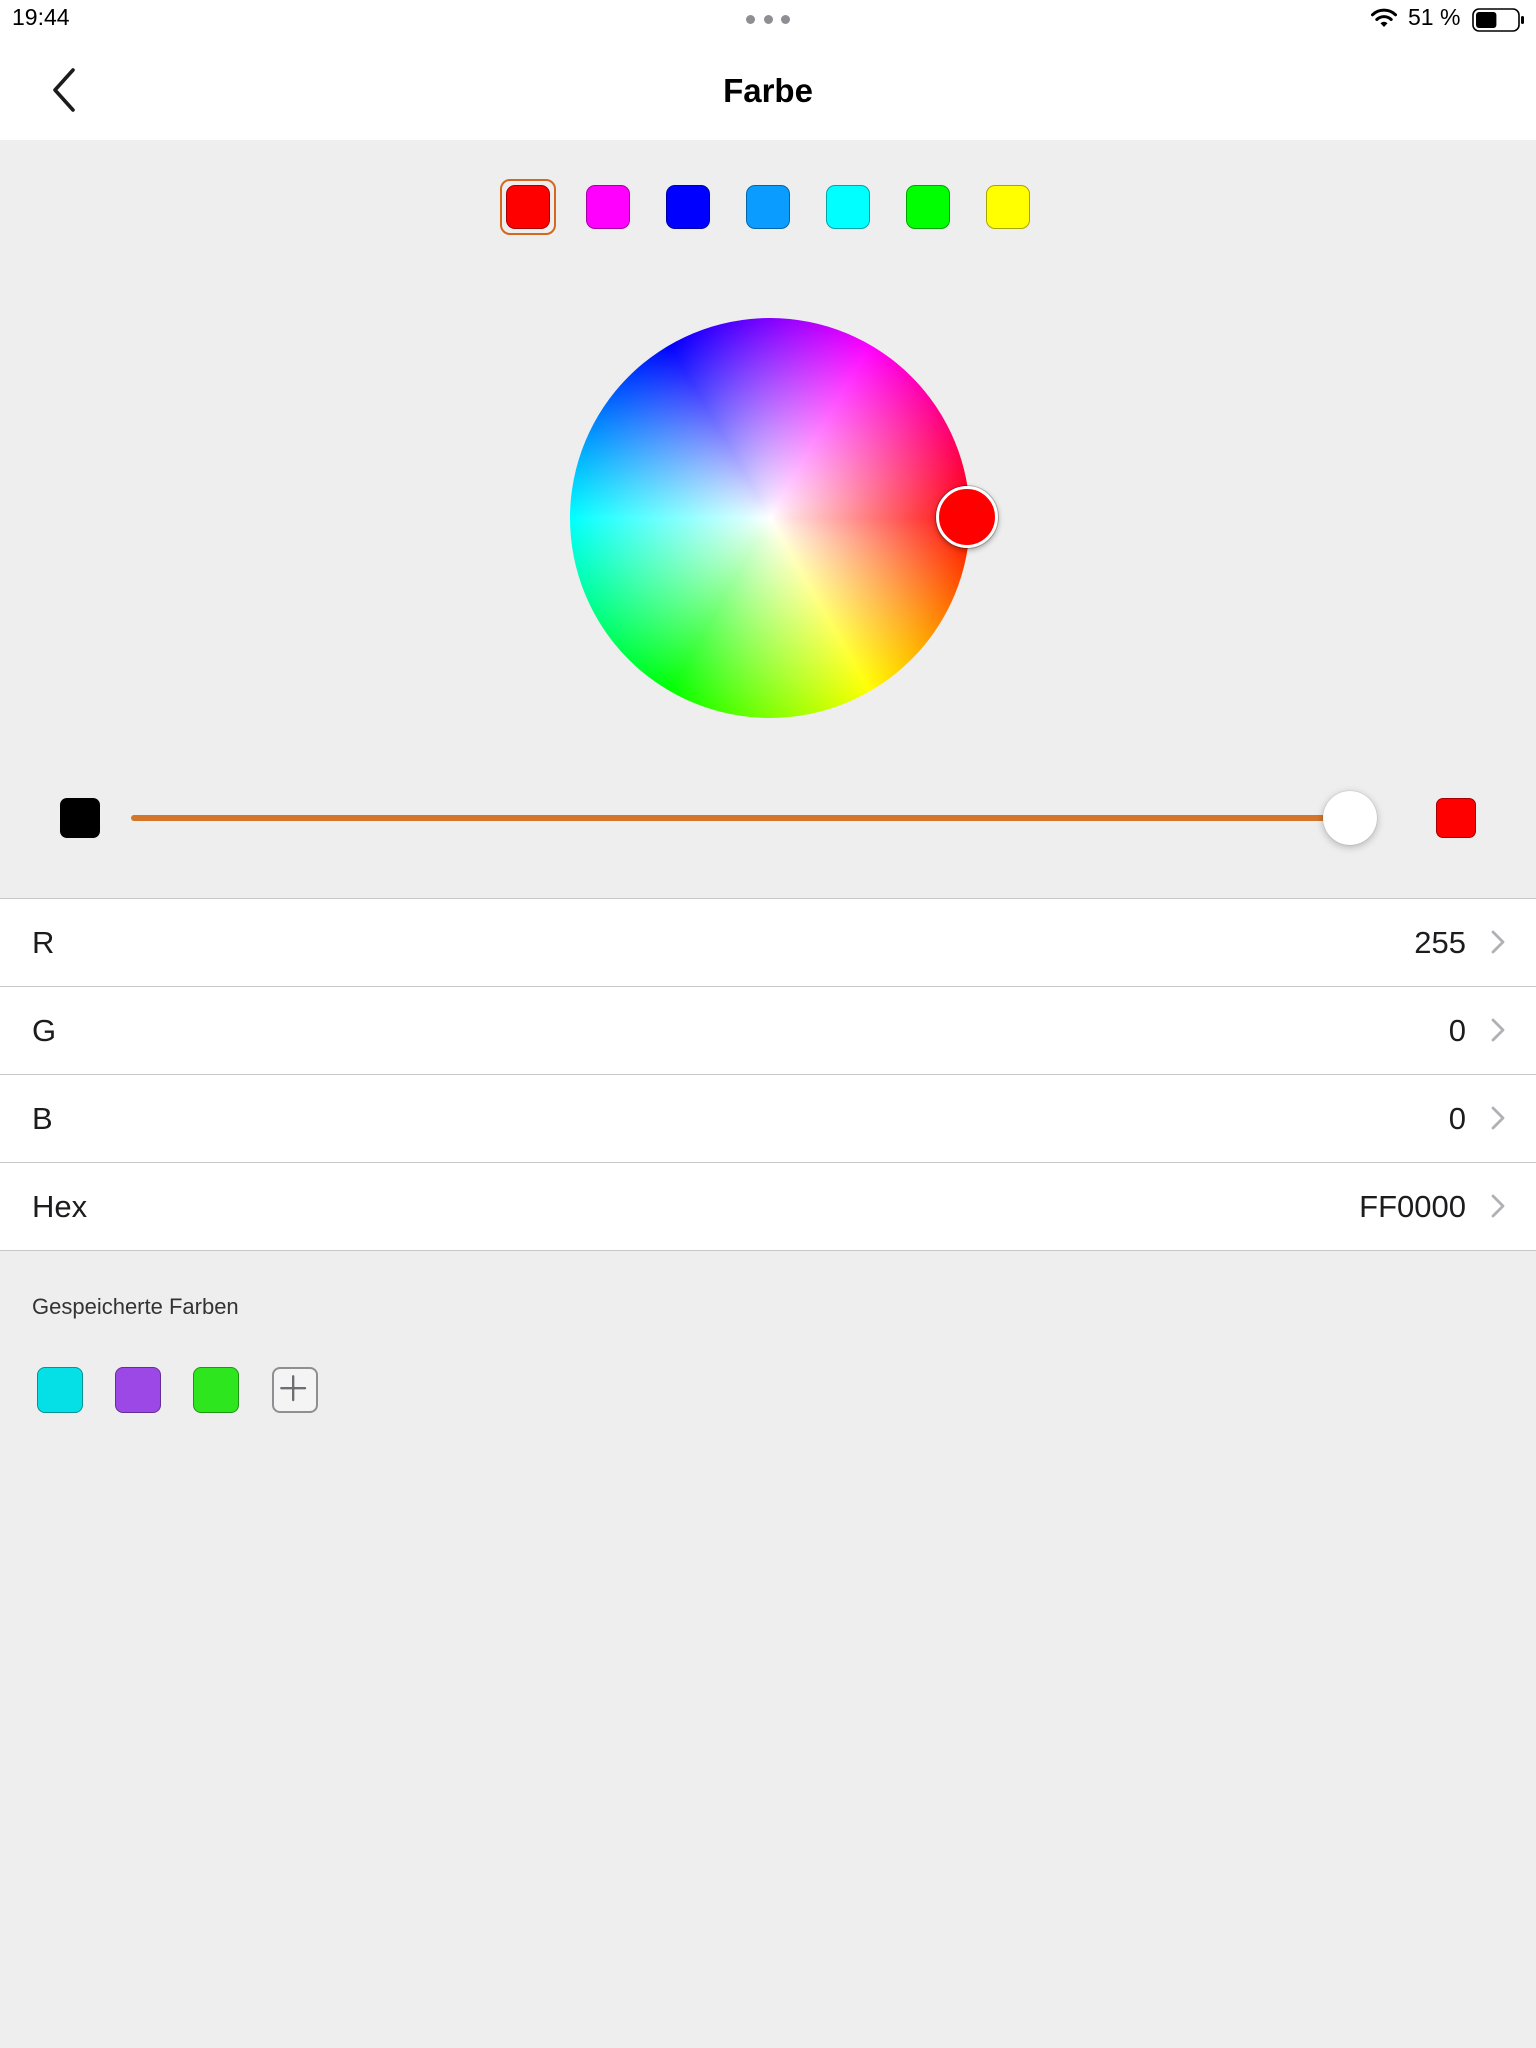 Image resolution: width=1536 pixels, height=2048 pixels. Describe the element at coordinates (967, 517) in the screenshot. I see `color-wheel-handle` at that location.